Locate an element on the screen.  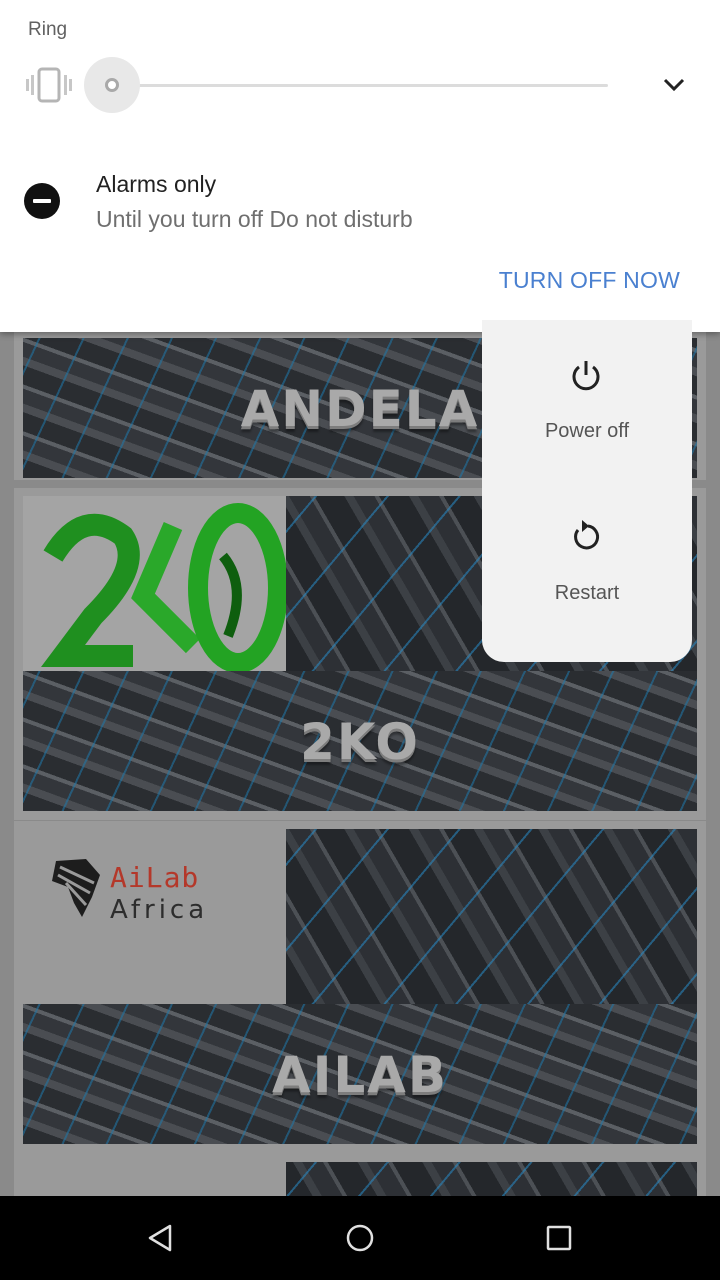
card-logo is located at coordinates (154, 583).